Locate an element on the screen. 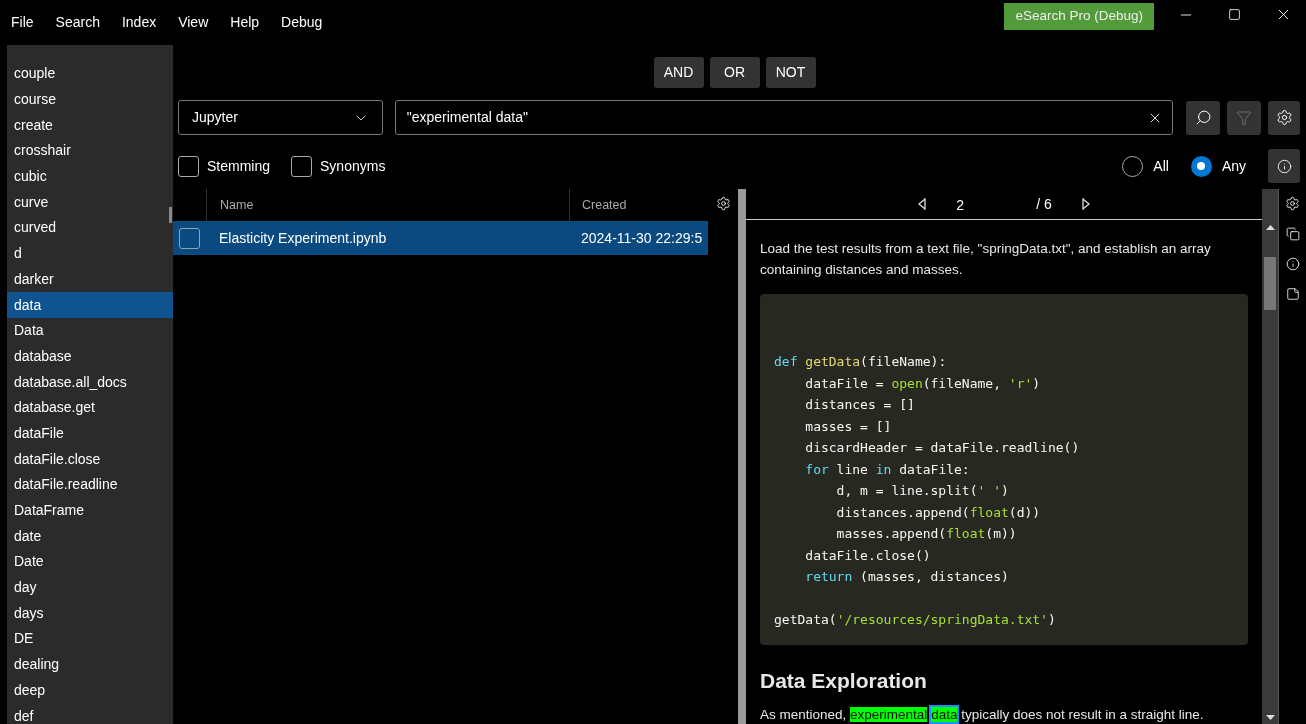 The image size is (1306, 724). left-triangle-icon is located at coordinates (922, 204).